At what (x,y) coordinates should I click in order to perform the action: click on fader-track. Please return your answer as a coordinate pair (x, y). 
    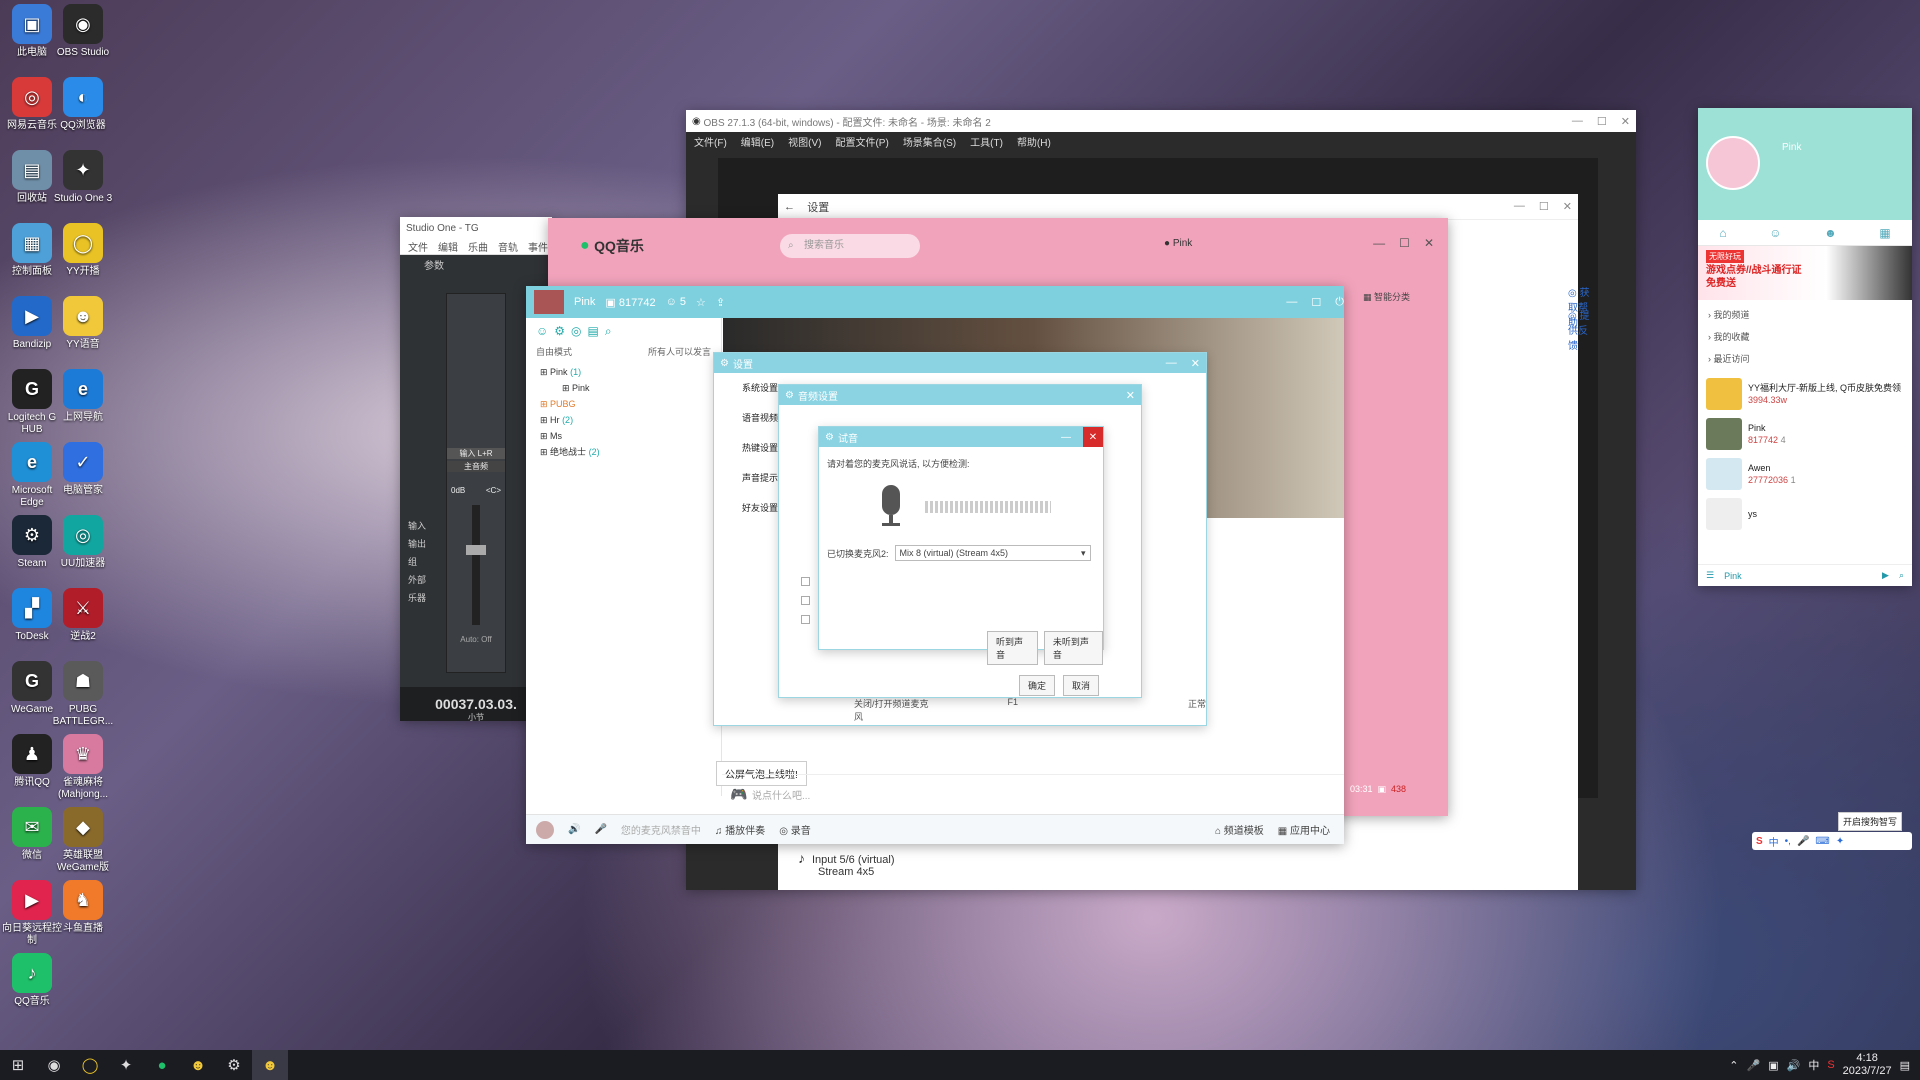
    Looking at the image, I should click on (476, 565).